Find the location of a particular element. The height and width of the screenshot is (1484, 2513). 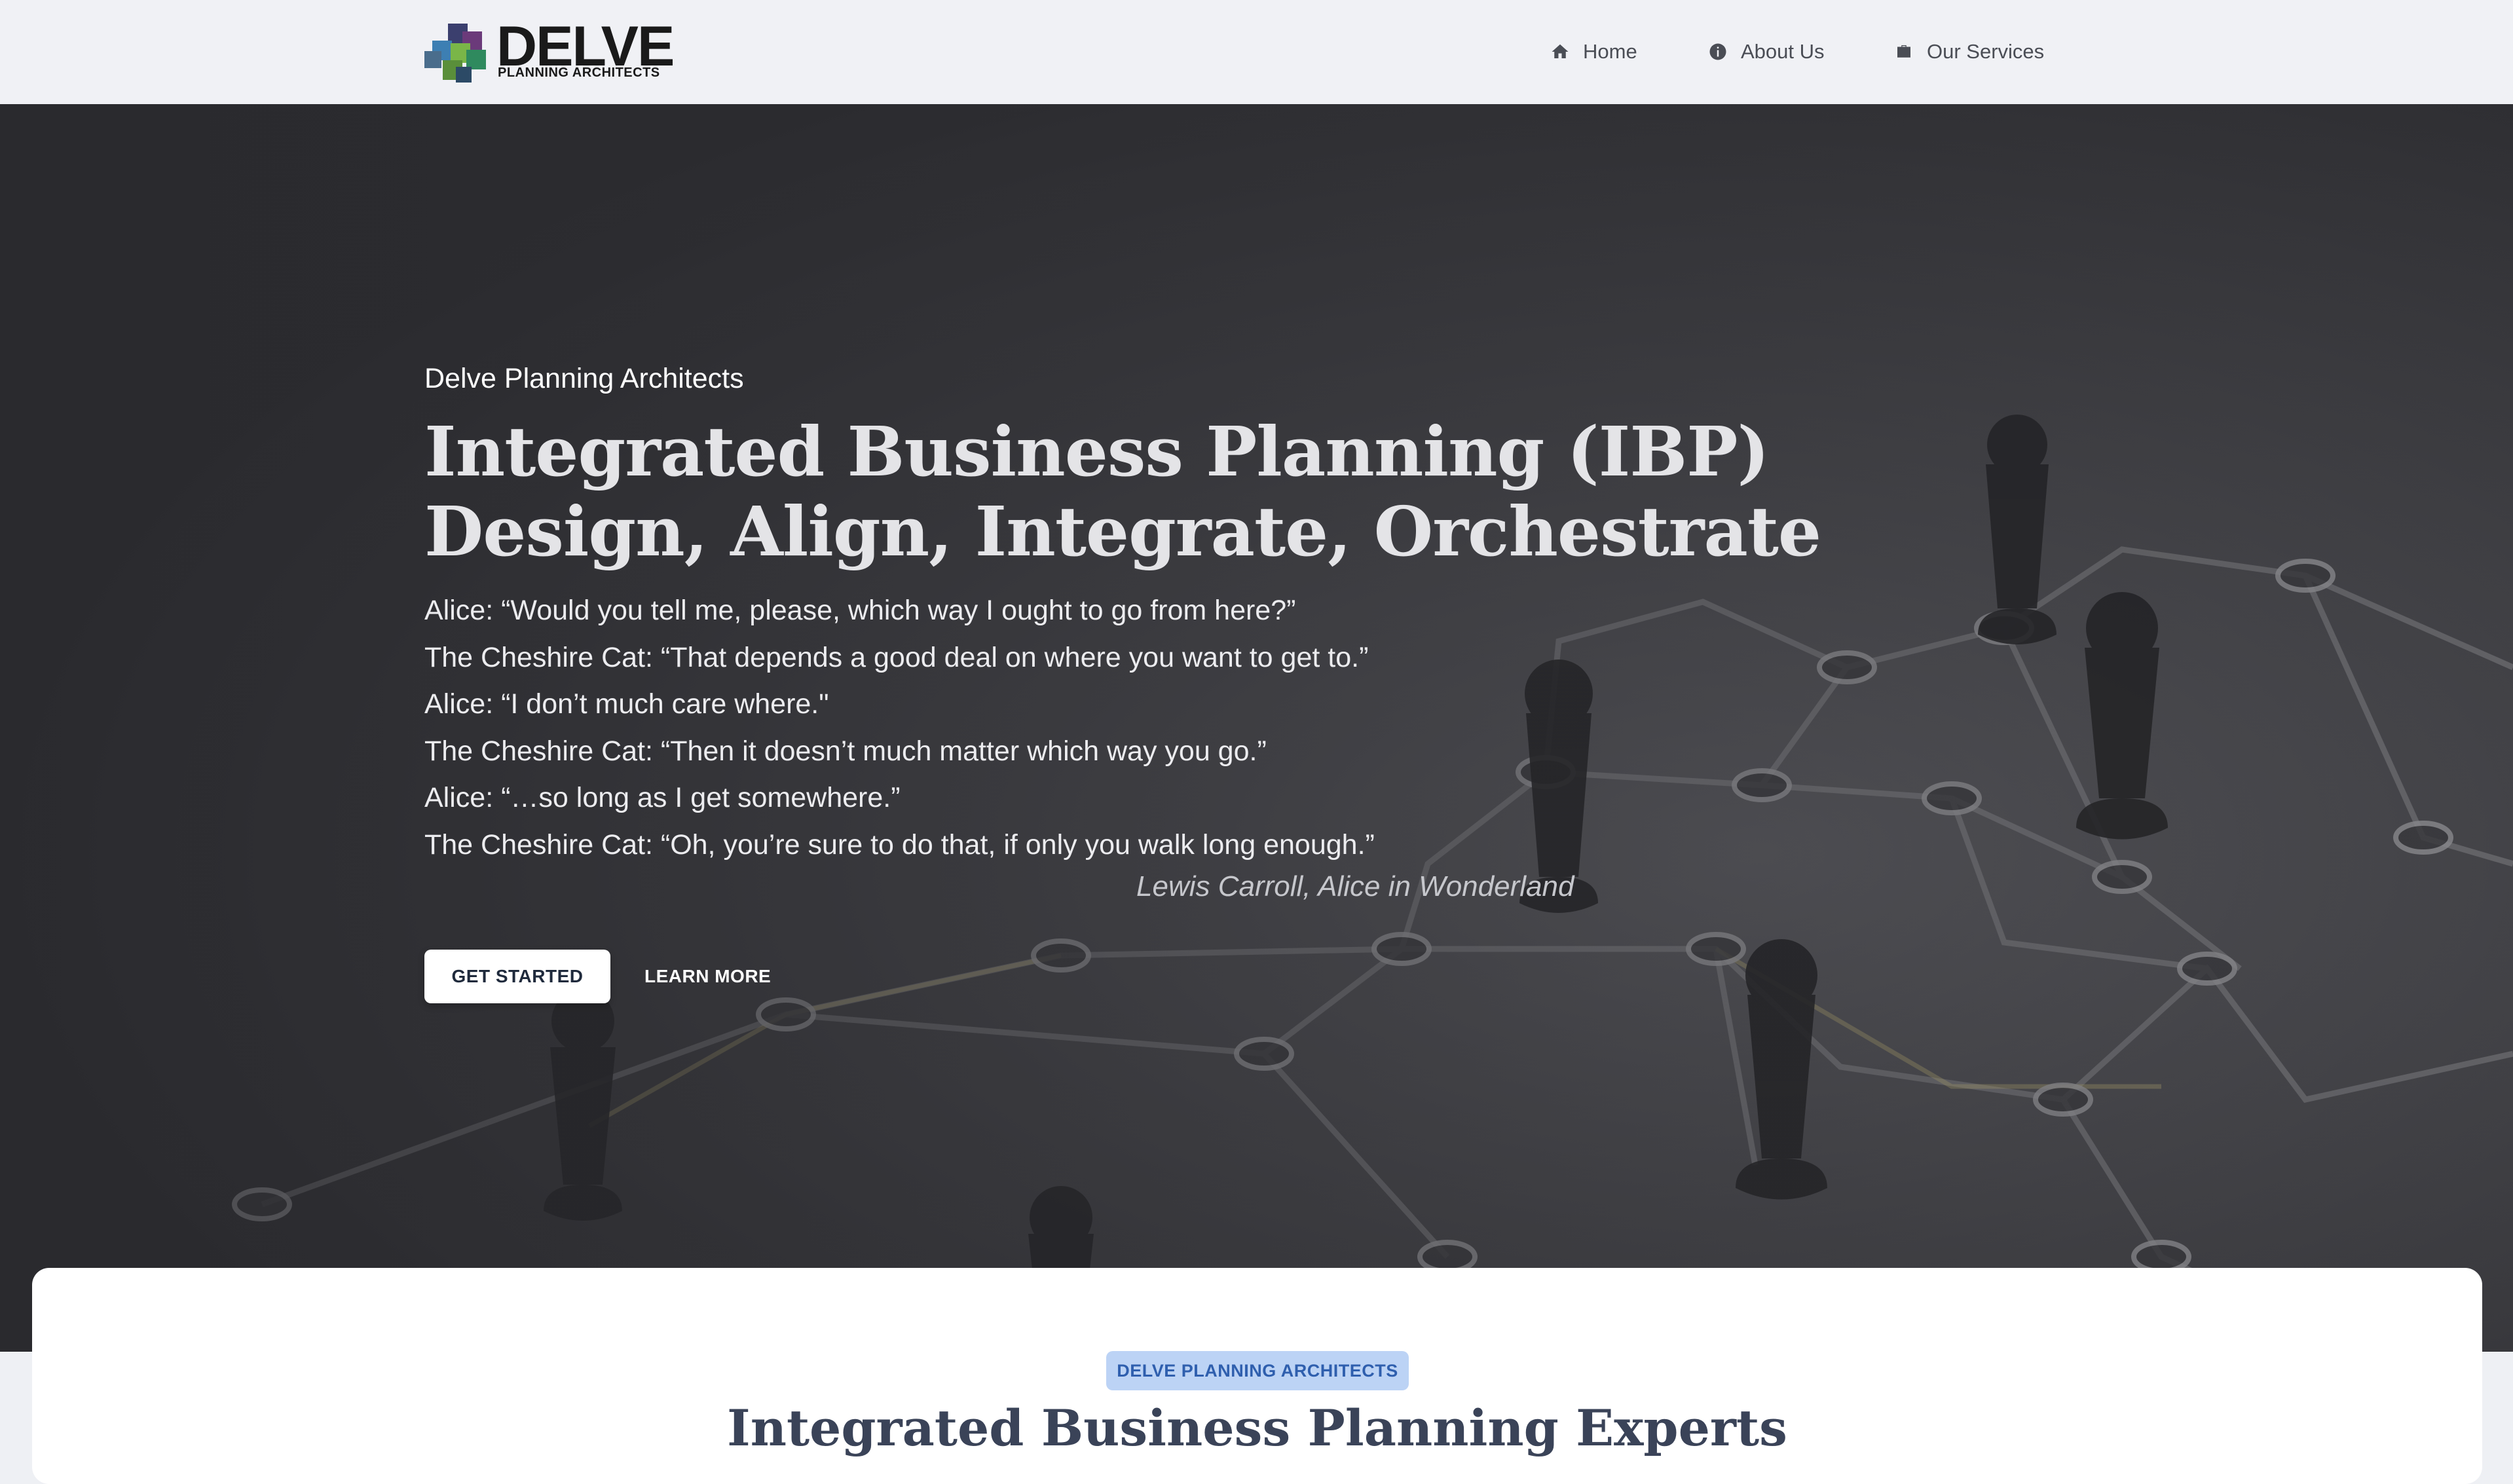

brand-tagline: PLANNING ARCHITECTS is located at coordinates (579, 72).